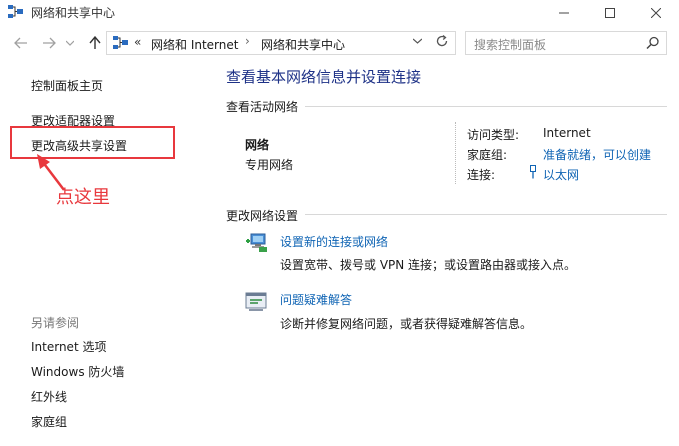  What do you see at coordinates (339, 13) in the screenshot?
I see `title-bar: 网络和共享中心` at bounding box center [339, 13].